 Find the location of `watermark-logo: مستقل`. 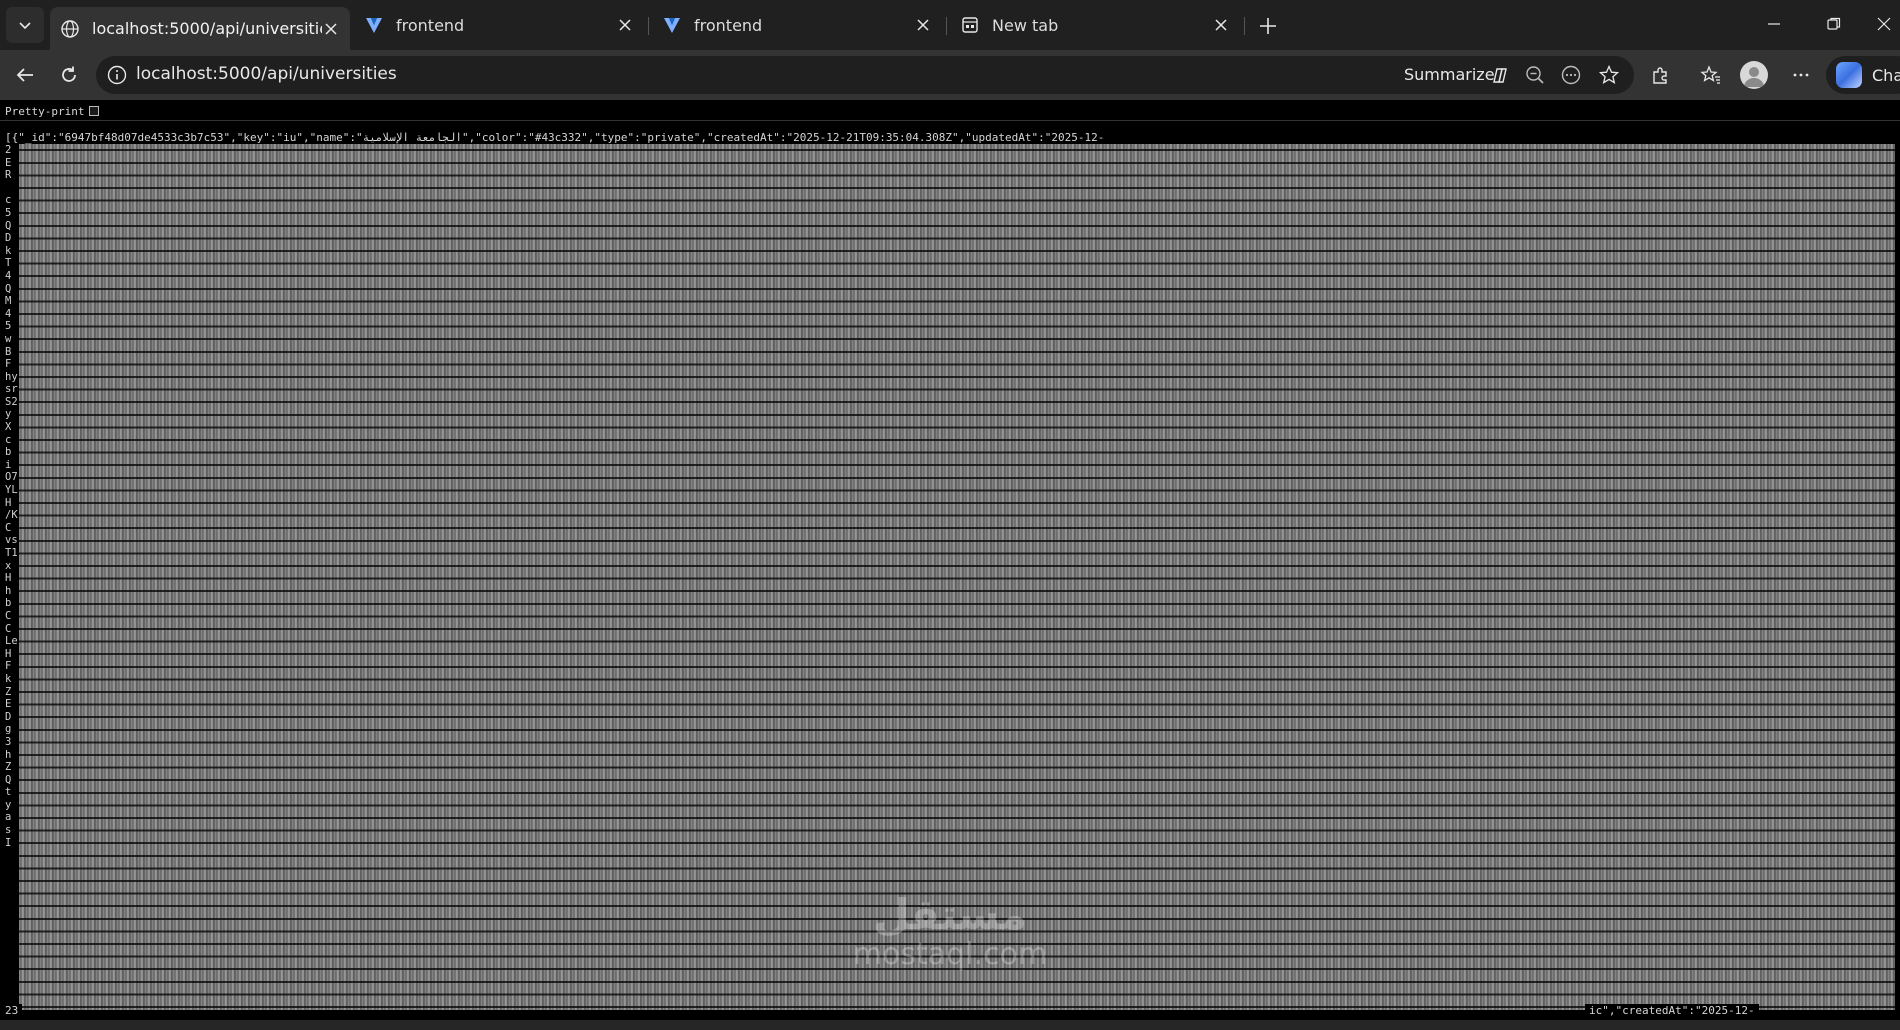

watermark-logo: مستقل is located at coordinates (950, 914).